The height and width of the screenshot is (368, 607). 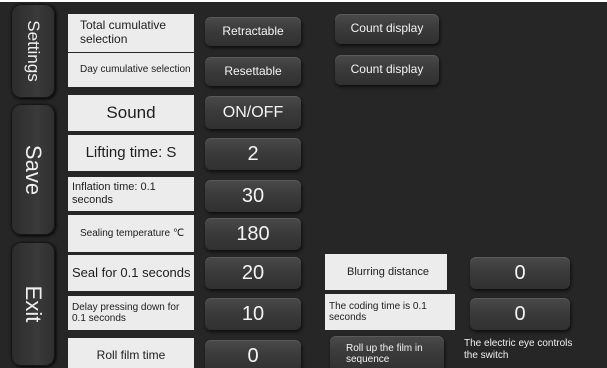 I want to click on exit-button-label: Exit, so click(x=33, y=304).